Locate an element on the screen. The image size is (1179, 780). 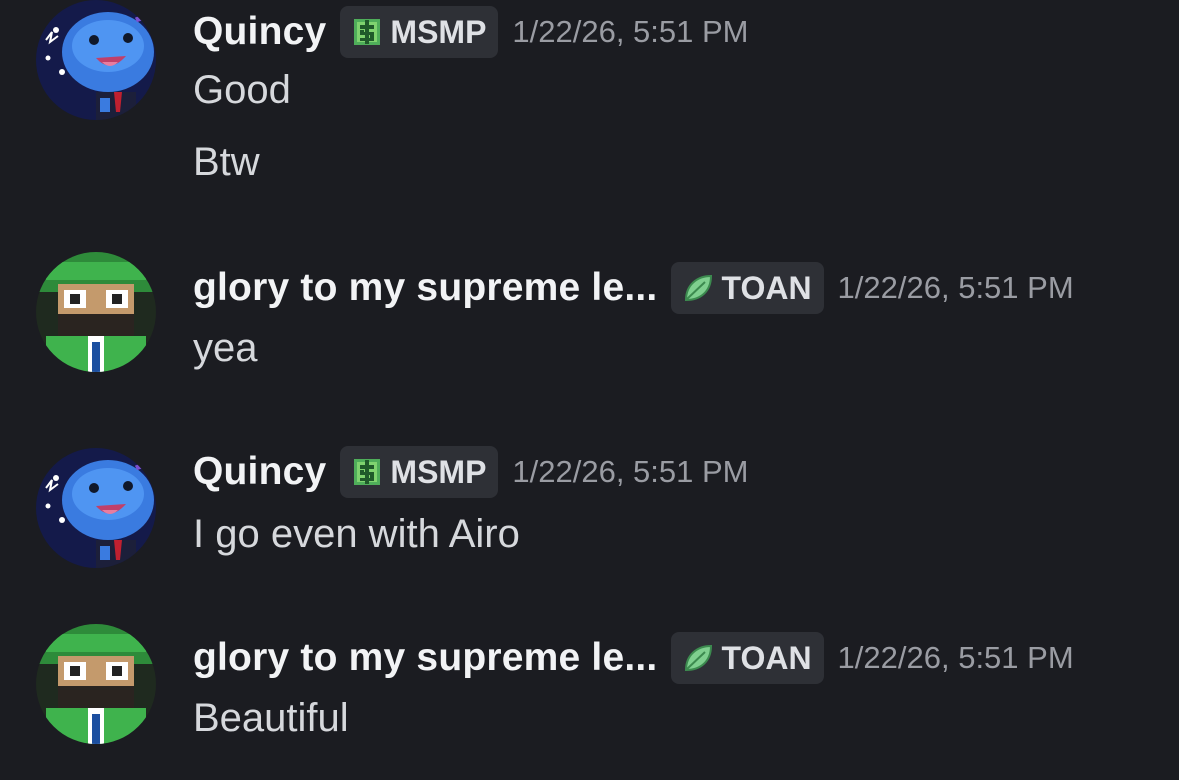
message-text: Good is located at coordinates (242, 90).